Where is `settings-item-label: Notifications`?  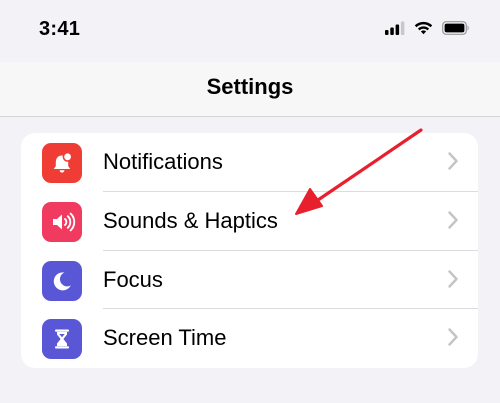 settings-item-label: Notifications is located at coordinates (163, 161).